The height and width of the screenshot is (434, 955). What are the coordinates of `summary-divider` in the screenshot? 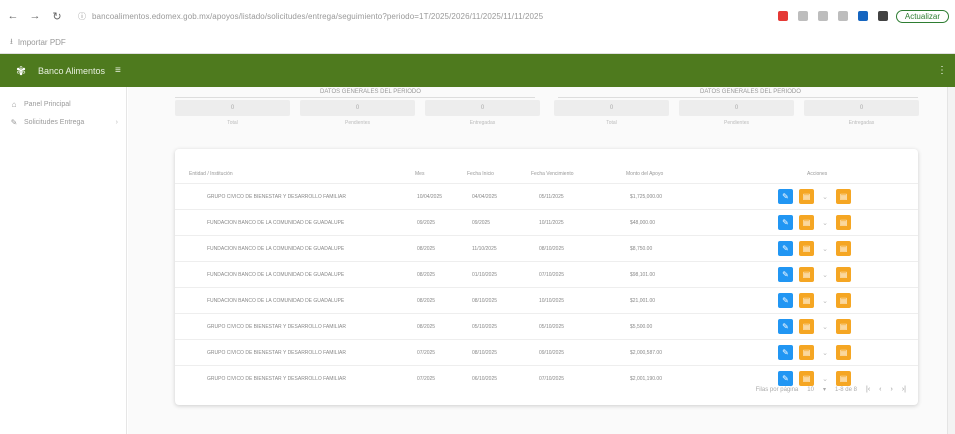 It's located at (738, 97).